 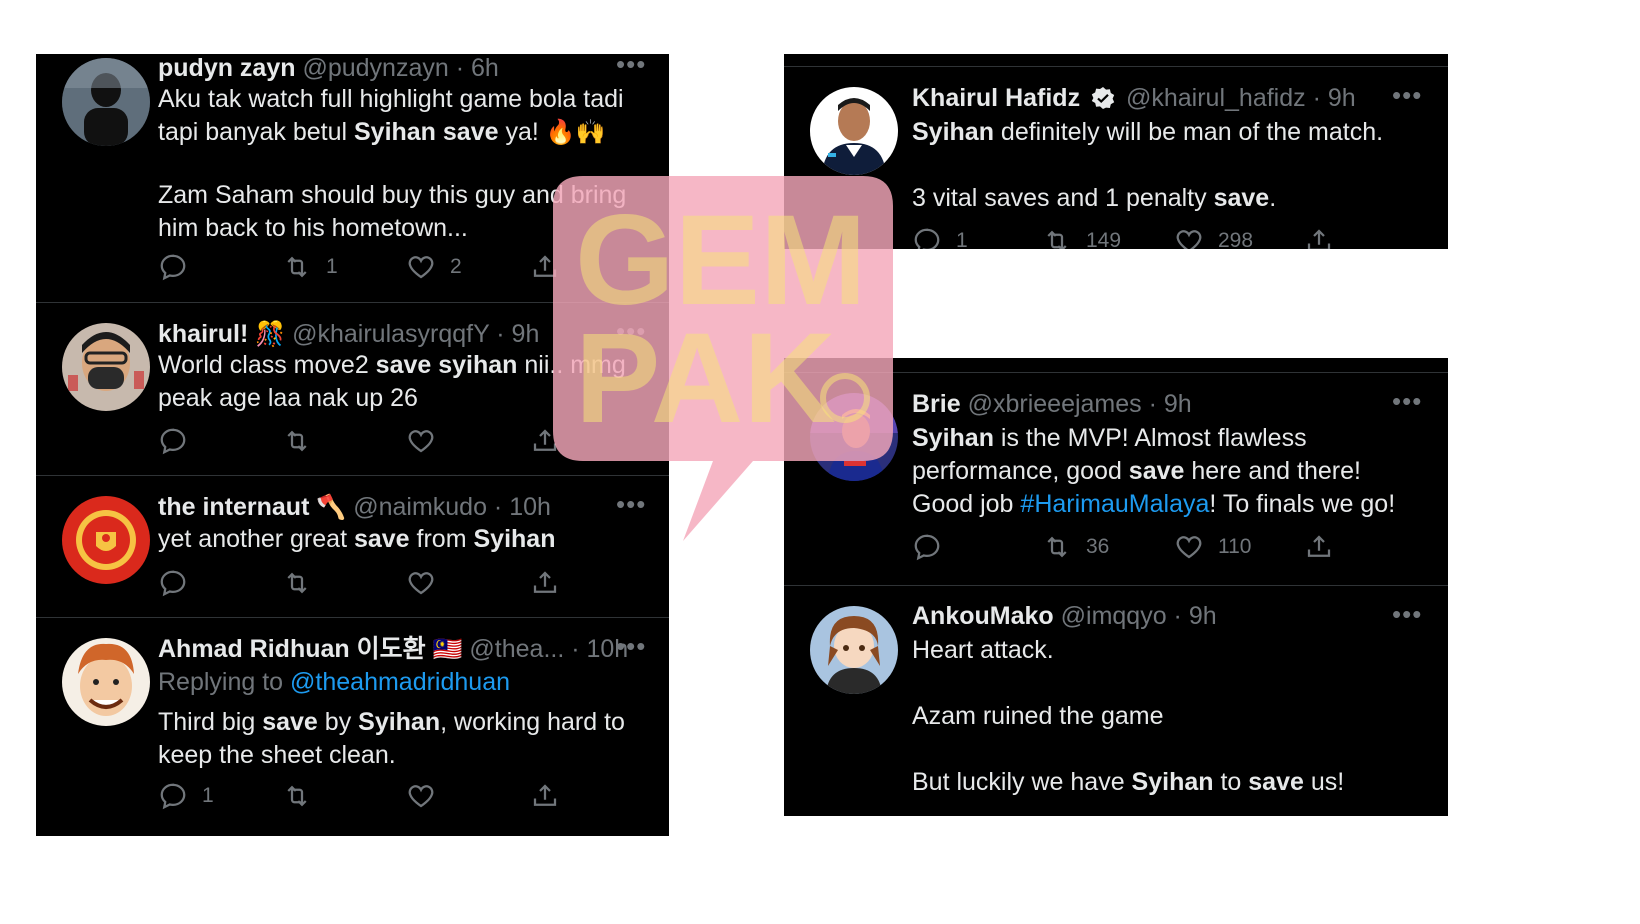 What do you see at coordinates (358, 583) in the screenshot?
I see `tweet-actions` at bounding box center [358, 583].